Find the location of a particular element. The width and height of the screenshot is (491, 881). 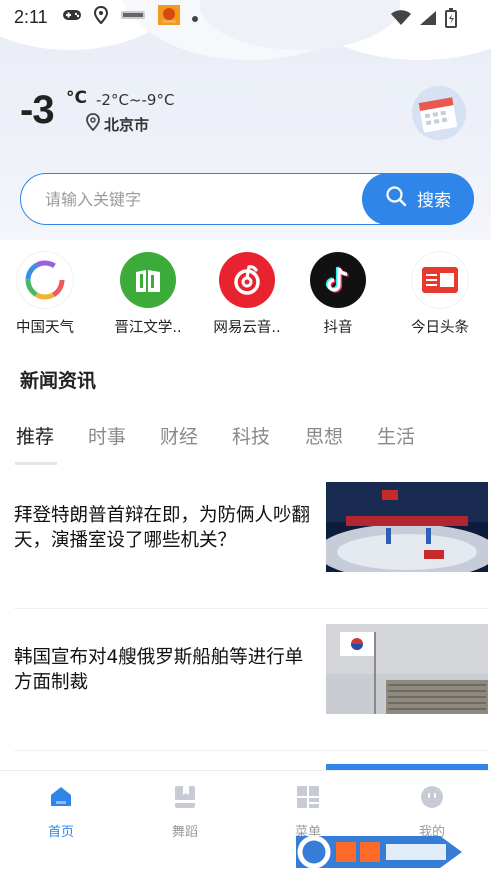

app-label: 网易云音.. is located at coordinates (247, 328).